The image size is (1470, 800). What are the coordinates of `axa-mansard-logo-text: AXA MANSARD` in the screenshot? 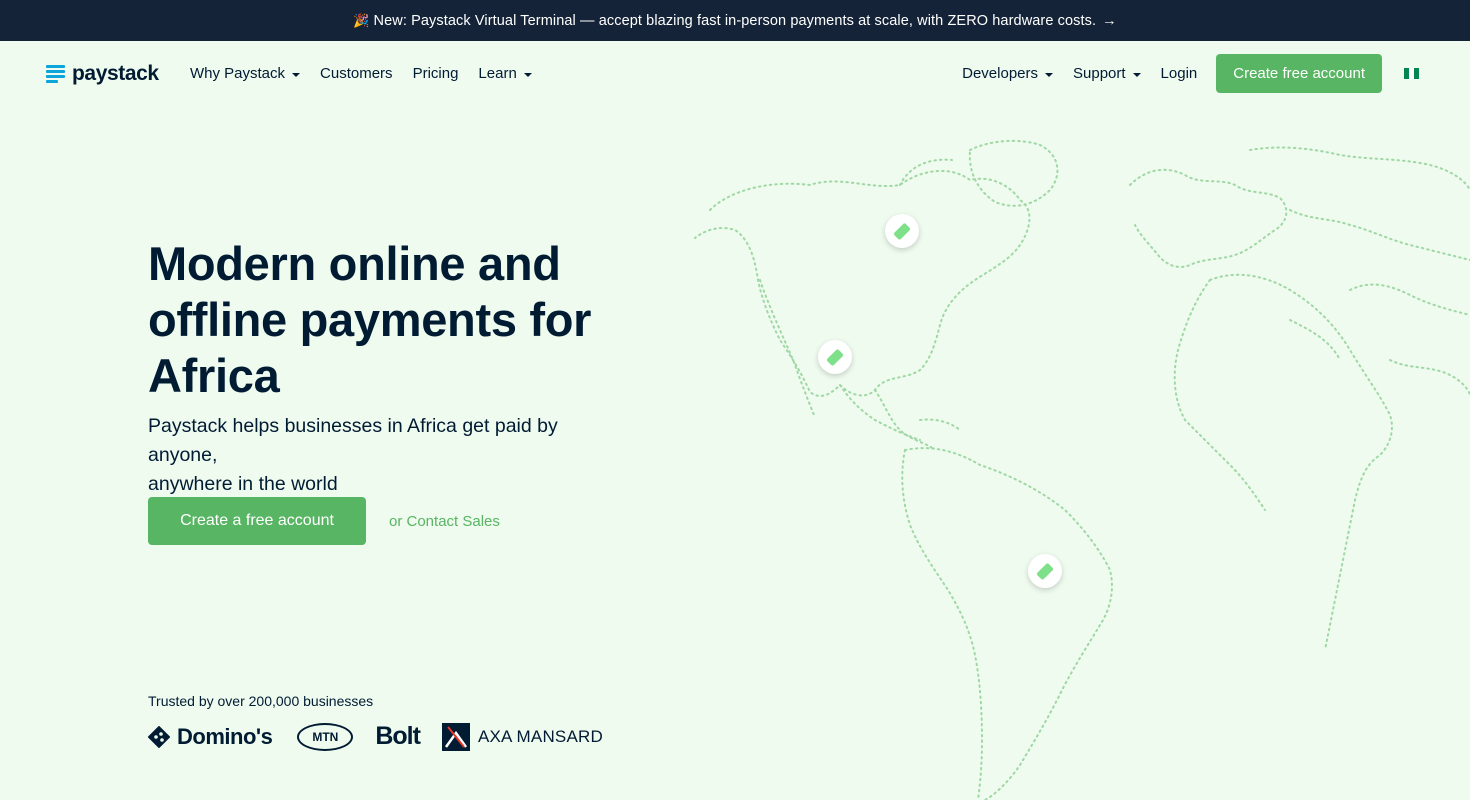 It's located at (540, 736).